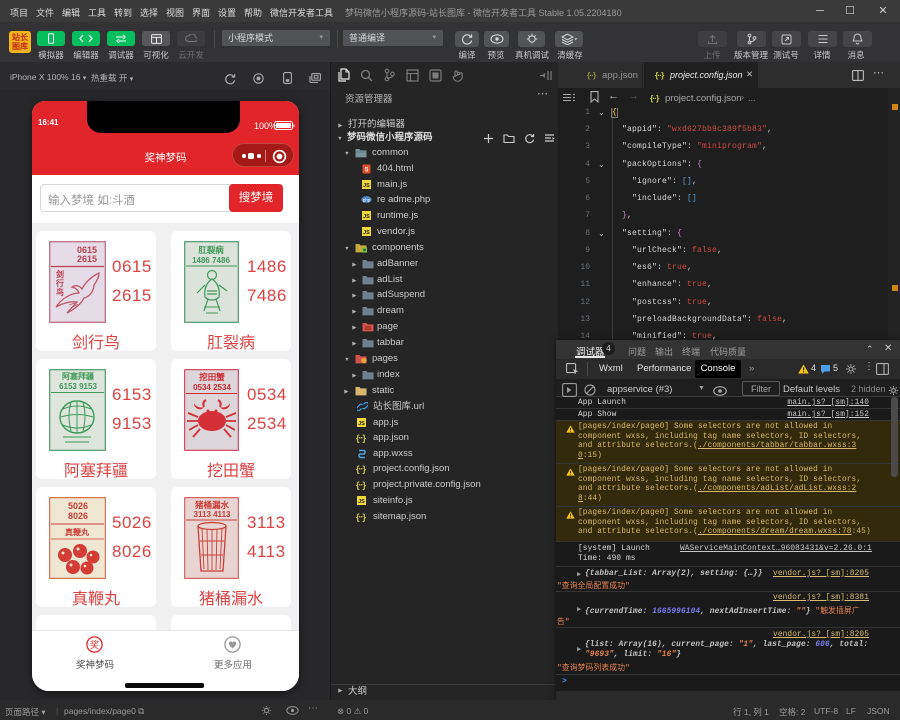  Describe the element at coordinates (59, 274) in the screenshot. I see `svg-text: 剑` at that location.